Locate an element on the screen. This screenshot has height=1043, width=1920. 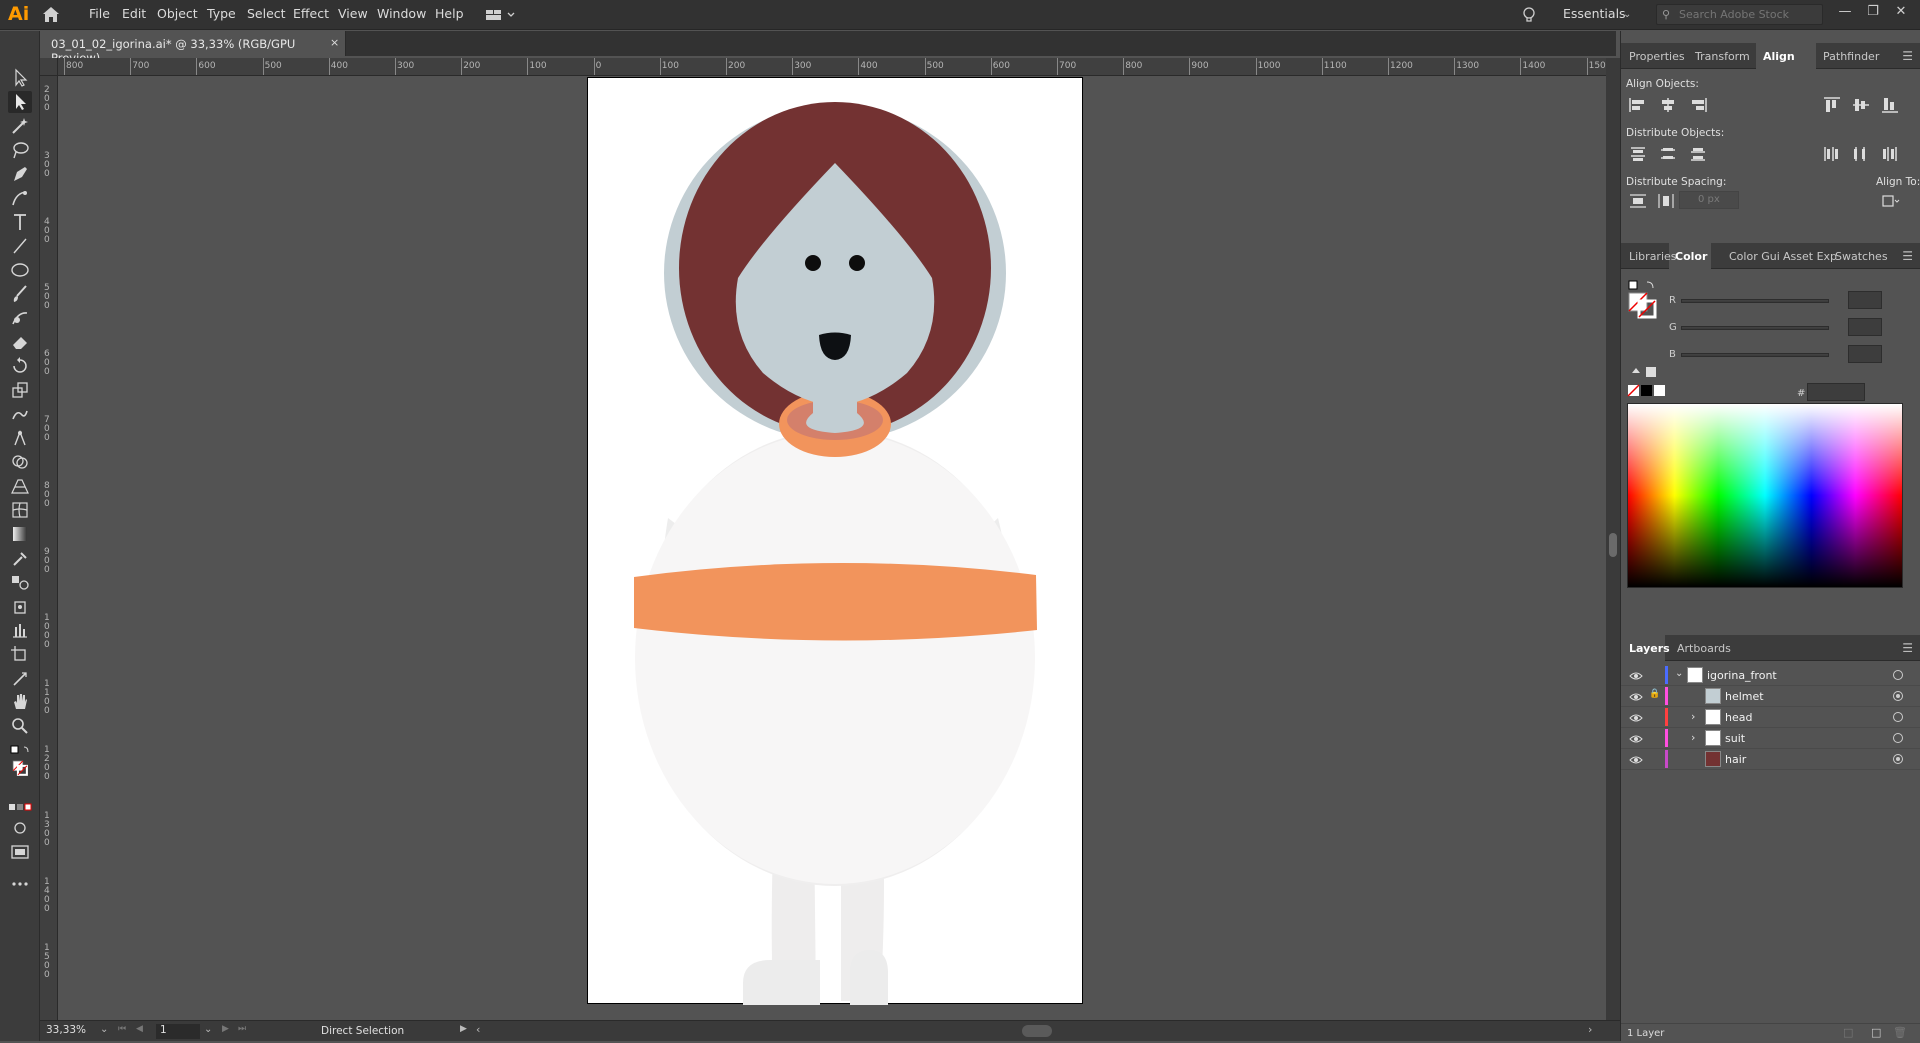
menu-edit: Edit is located at coordinates (134, 13).